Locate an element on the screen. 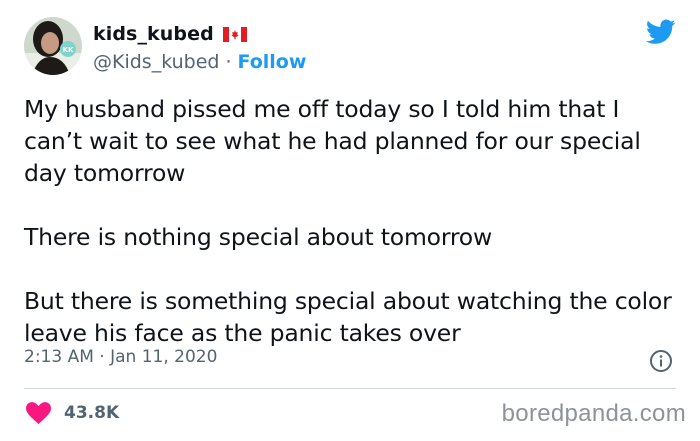 The width and height of the screenshot is (700, 441). like-button: 43.8K is located at coordinates (72, 413).